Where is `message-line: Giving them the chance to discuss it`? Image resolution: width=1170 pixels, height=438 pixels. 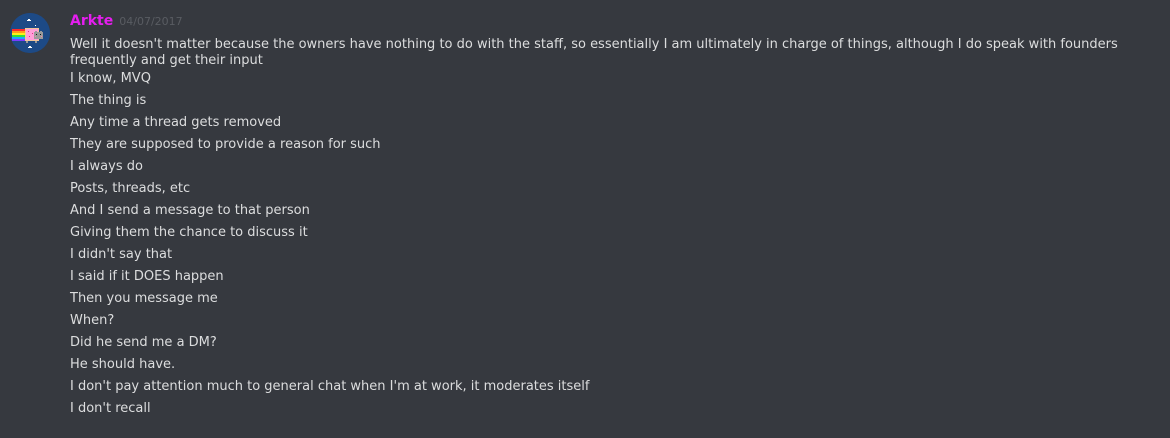 message-line: Giving them the chance to discuss it is located at coordinates (189, 232).